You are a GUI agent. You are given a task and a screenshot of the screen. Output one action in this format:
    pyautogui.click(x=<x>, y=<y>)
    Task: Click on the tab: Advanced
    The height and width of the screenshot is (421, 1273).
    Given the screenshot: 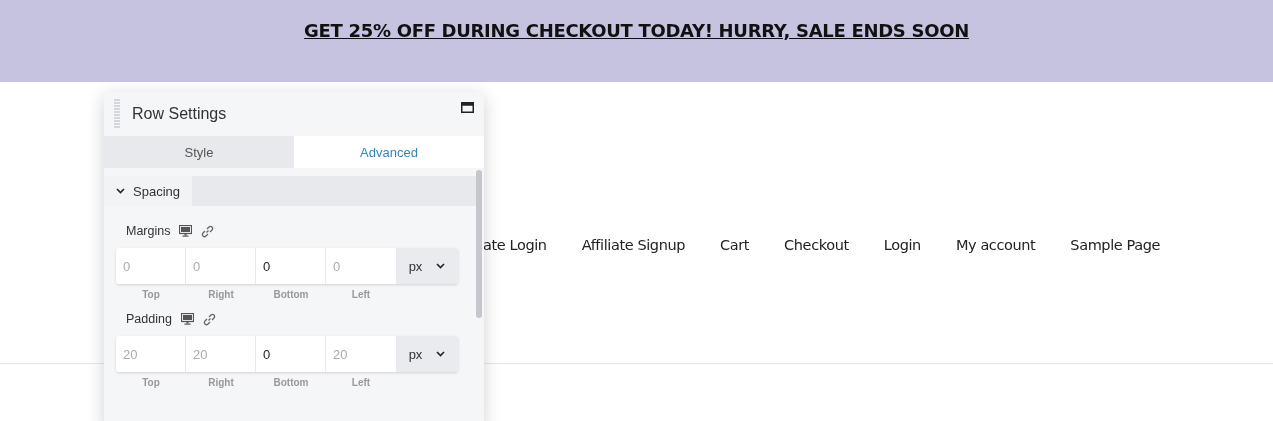 What is the action you would take?
    pyautogui.click(x=389, y=152)
    